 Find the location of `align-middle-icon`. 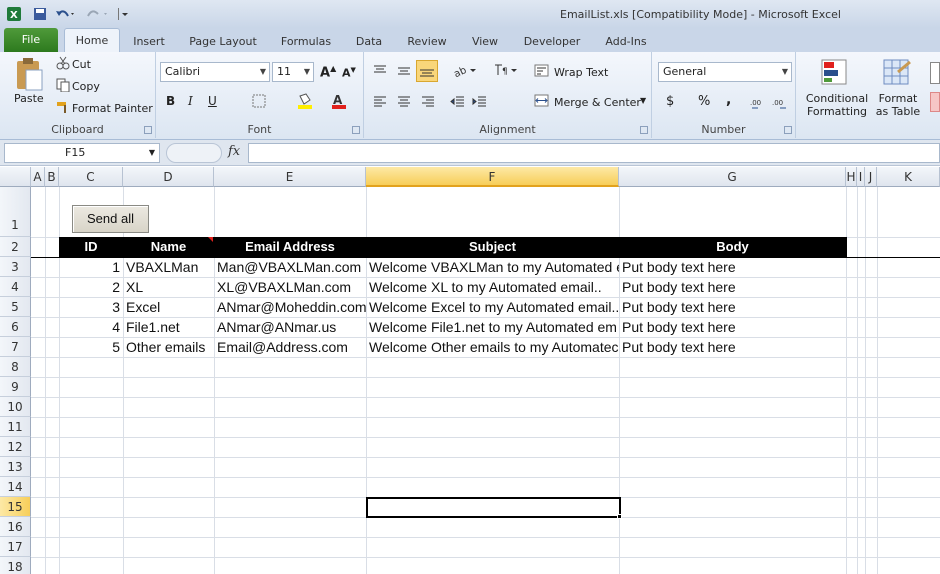

align-middle-icon is located at coordinates (404, 71).